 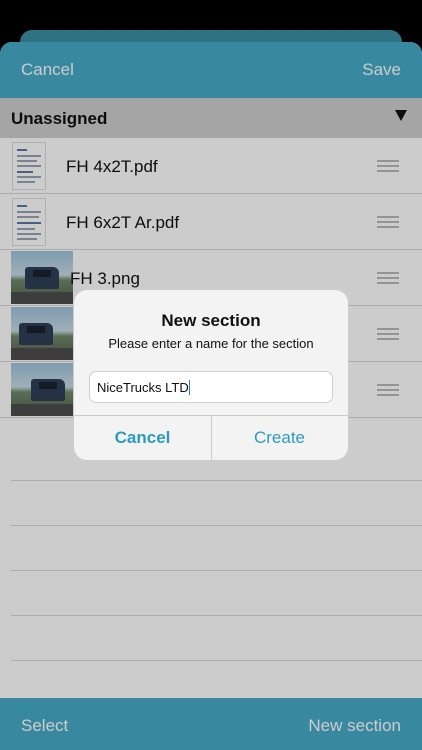 I want to click on section-name-input: NiceTrucks LTD, so click(x=211, y=387).